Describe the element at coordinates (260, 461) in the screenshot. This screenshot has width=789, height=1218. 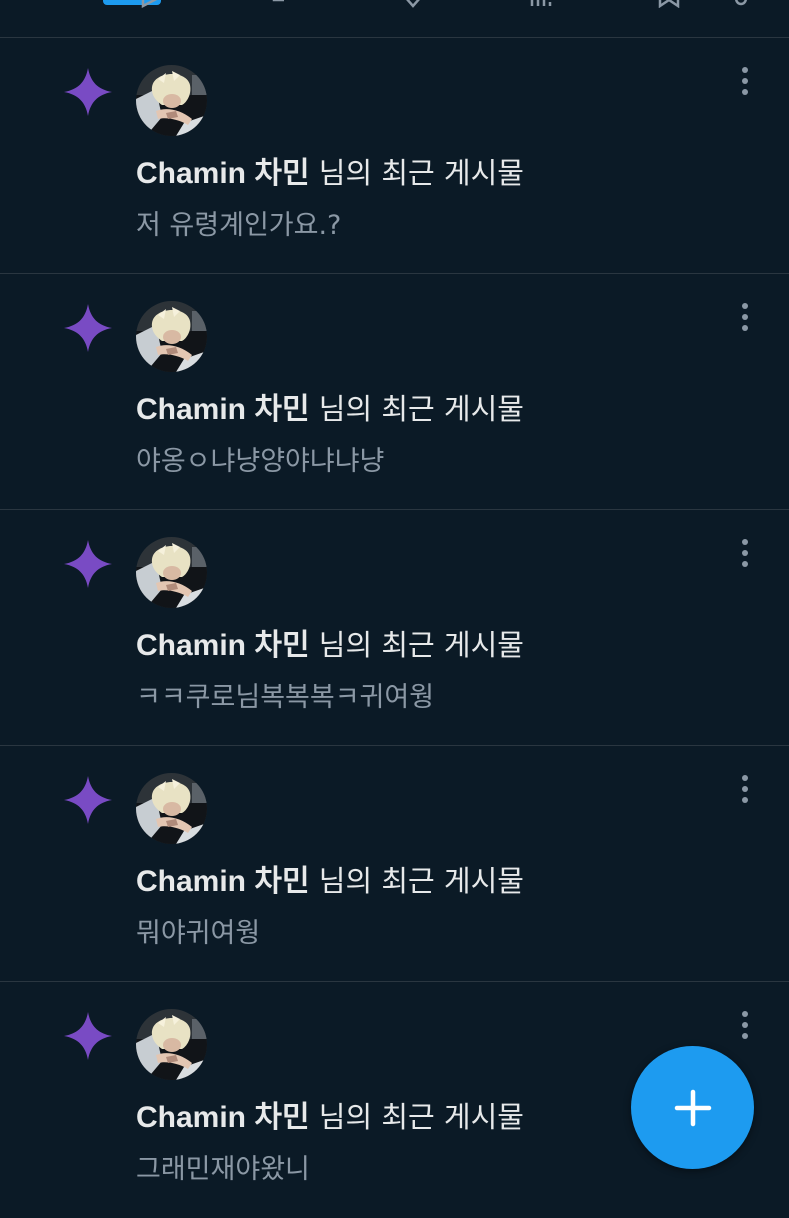
I see `post-snippet: 야옹ㅇ냐냥양야냐냐냥` at that location.